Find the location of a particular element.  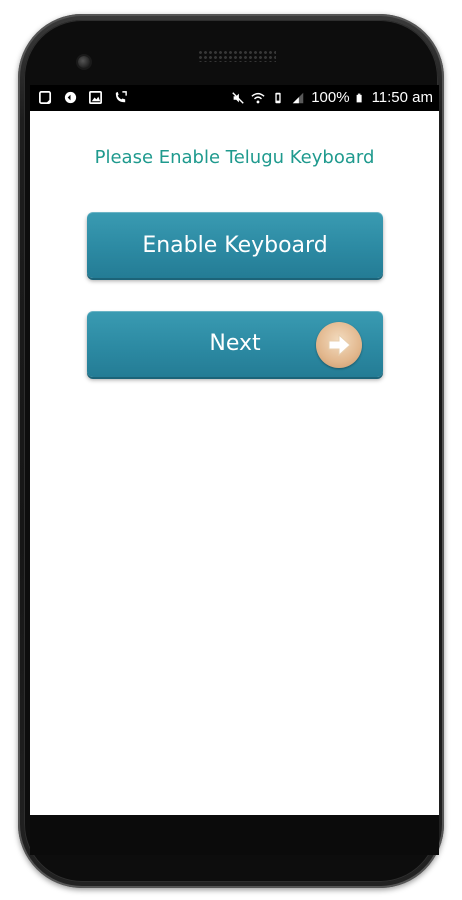

call-icon is located at coordinates (121, 97).